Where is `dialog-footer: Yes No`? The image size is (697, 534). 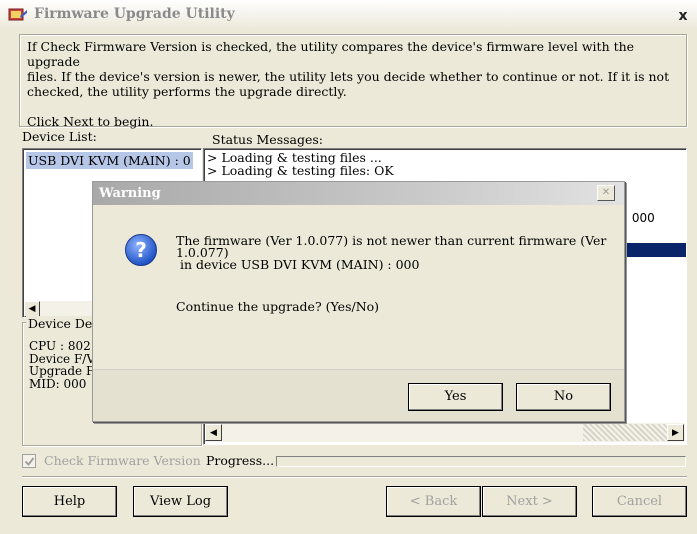 dialog-footer: Yes No is located at coordinates (358, 395).